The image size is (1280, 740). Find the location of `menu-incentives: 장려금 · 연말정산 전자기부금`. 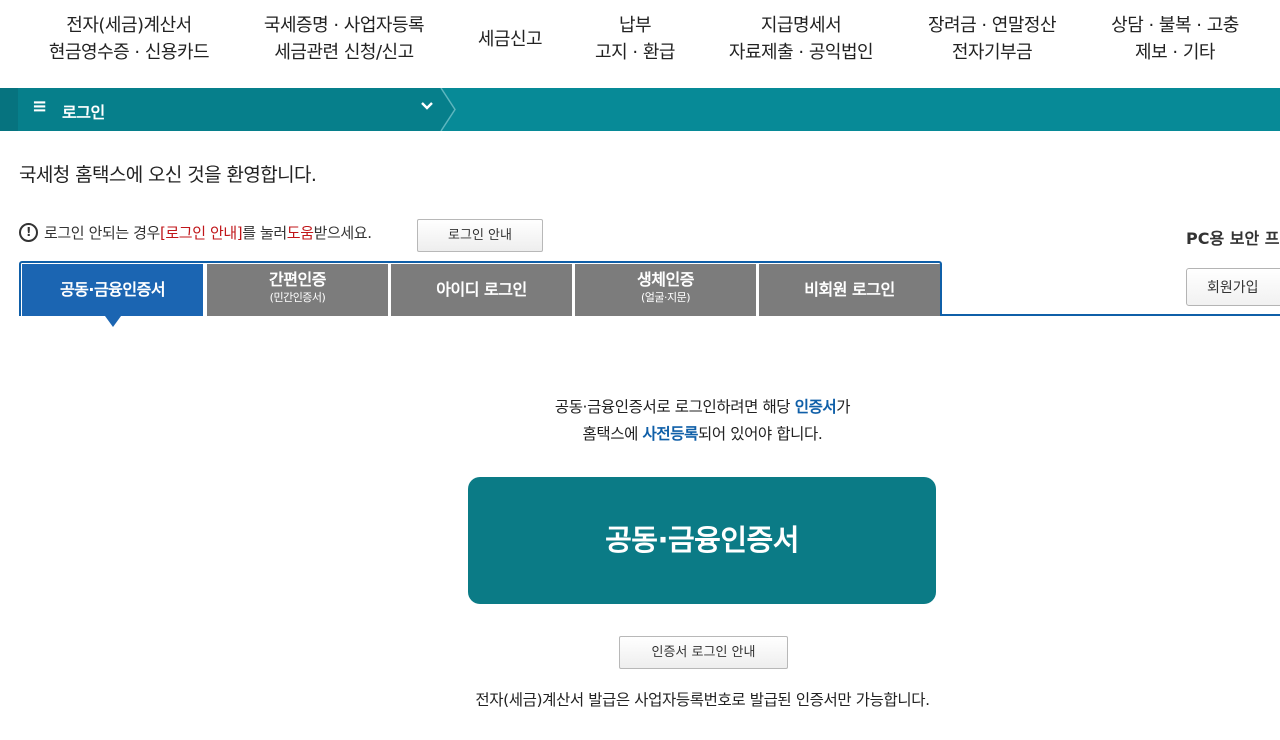

menu-incentives: 장려금 · 연말정산 전자기부금 is located at coordinates (992, 39).